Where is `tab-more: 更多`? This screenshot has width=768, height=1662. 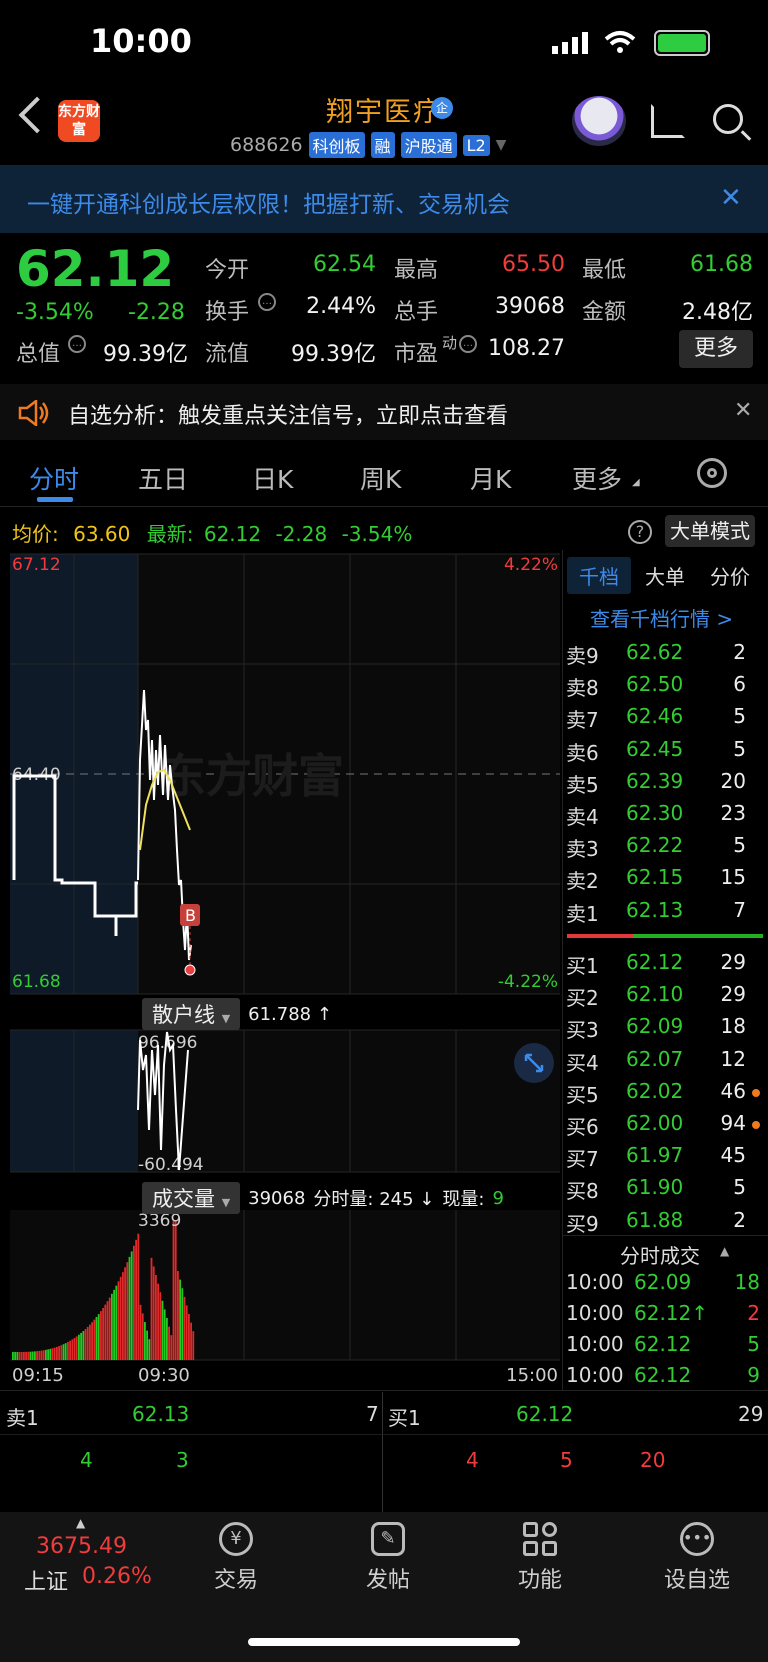
tab-more: 更多 is located at coordinates (597, 478).